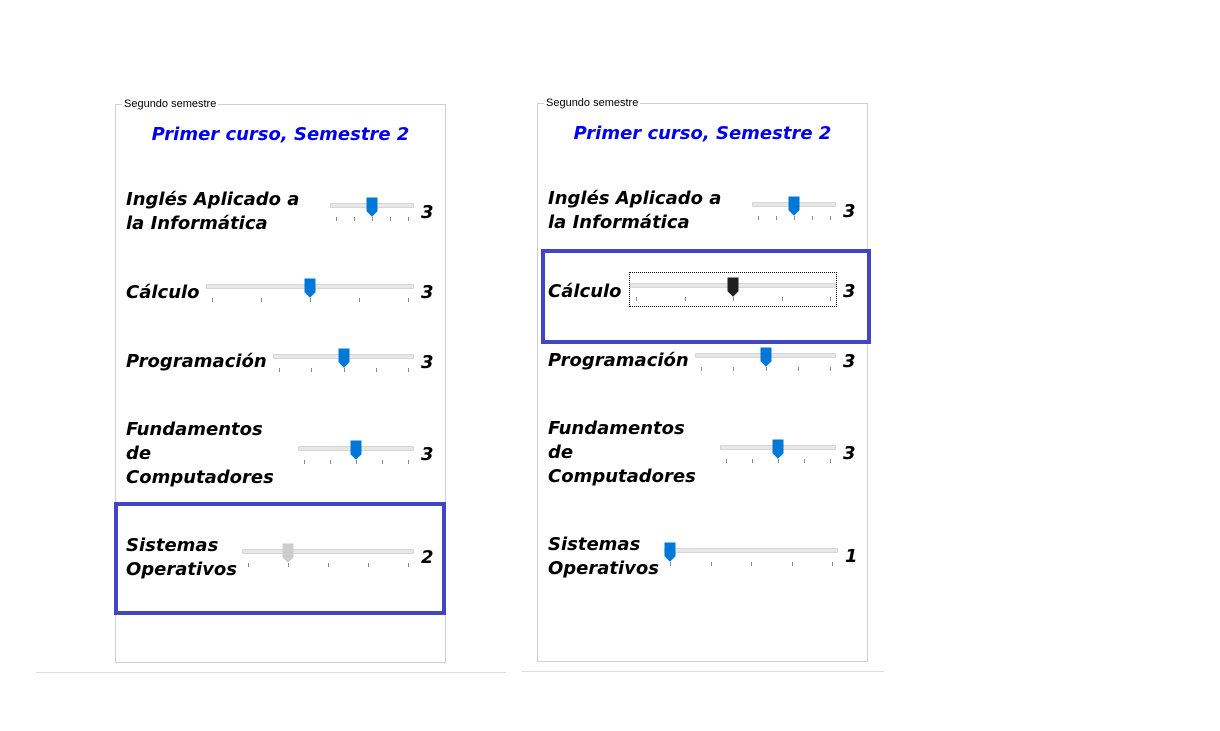 This screenshot has height=731, width=1220. I want to click on separator-line-left, so click(271, 672).